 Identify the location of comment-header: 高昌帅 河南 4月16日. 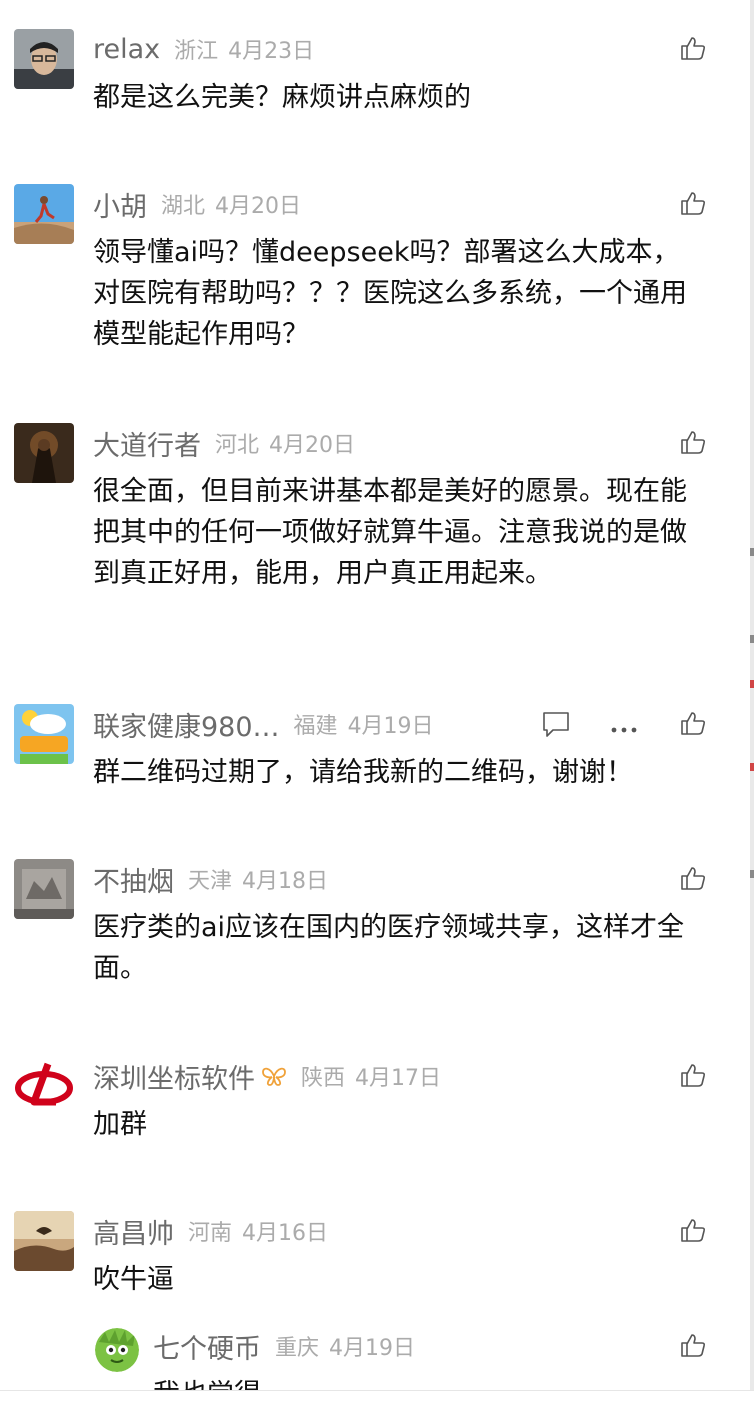
(211, 1231).